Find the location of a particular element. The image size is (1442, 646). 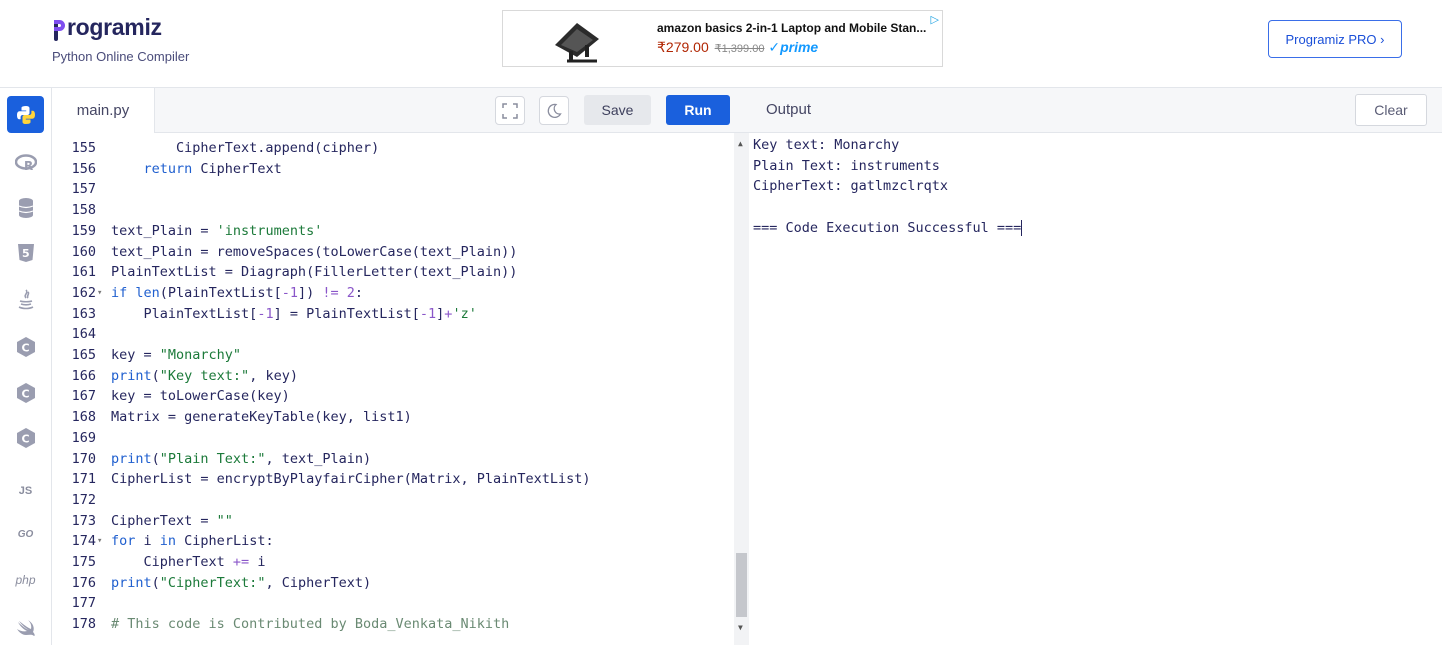

html-icon: 5 is located at coordinates (25, 252).